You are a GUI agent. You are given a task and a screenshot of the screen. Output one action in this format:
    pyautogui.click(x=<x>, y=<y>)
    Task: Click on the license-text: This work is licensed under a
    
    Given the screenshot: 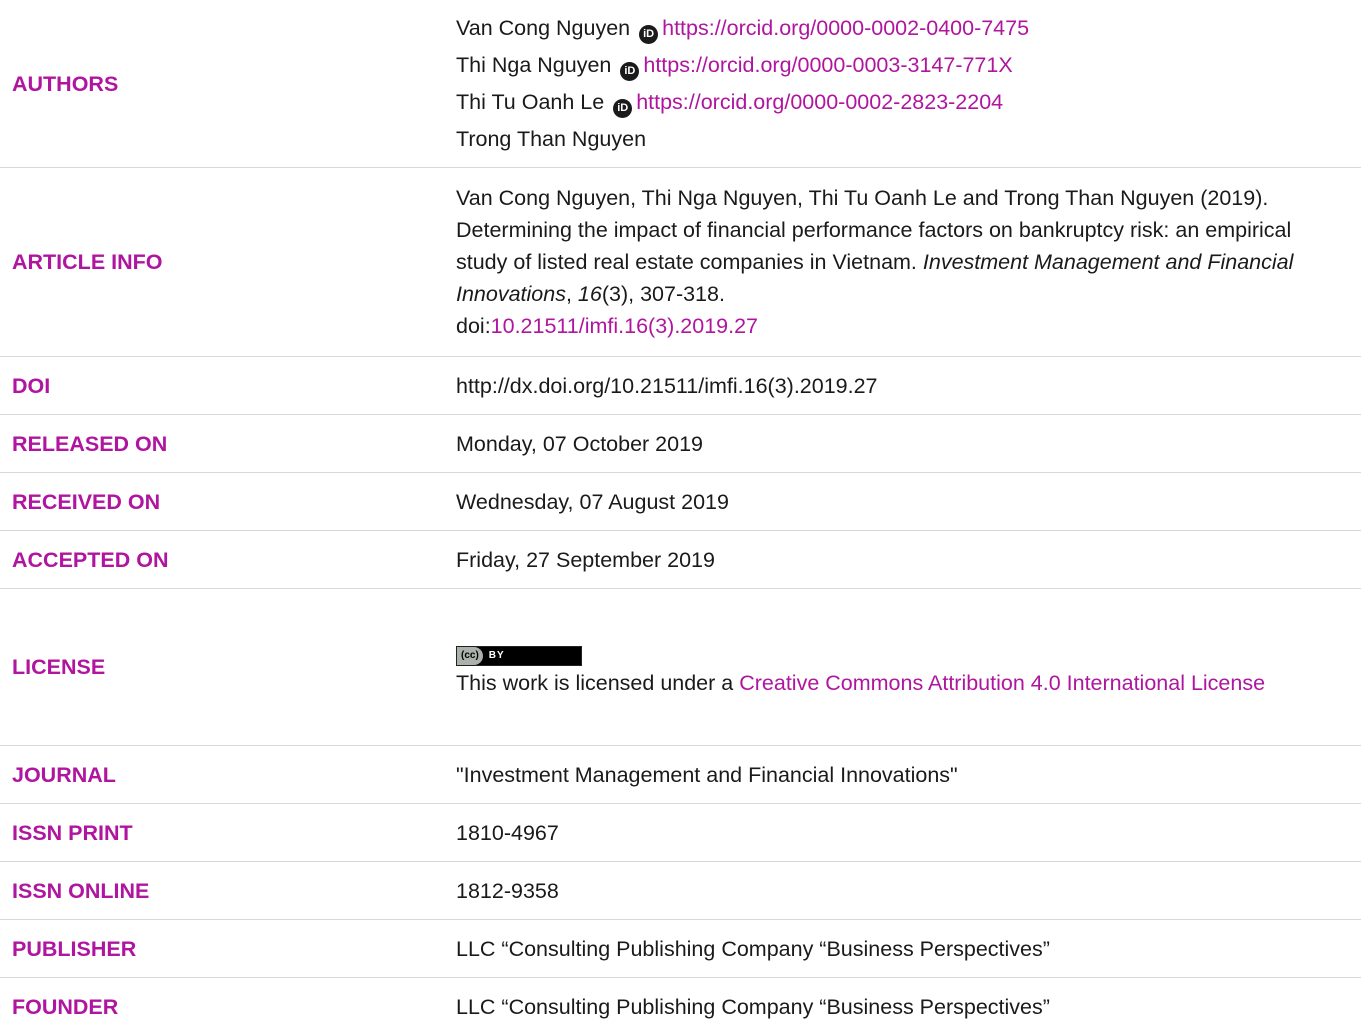 What is the action you would take?
    pyautogui.click(x=597, y=683)
    